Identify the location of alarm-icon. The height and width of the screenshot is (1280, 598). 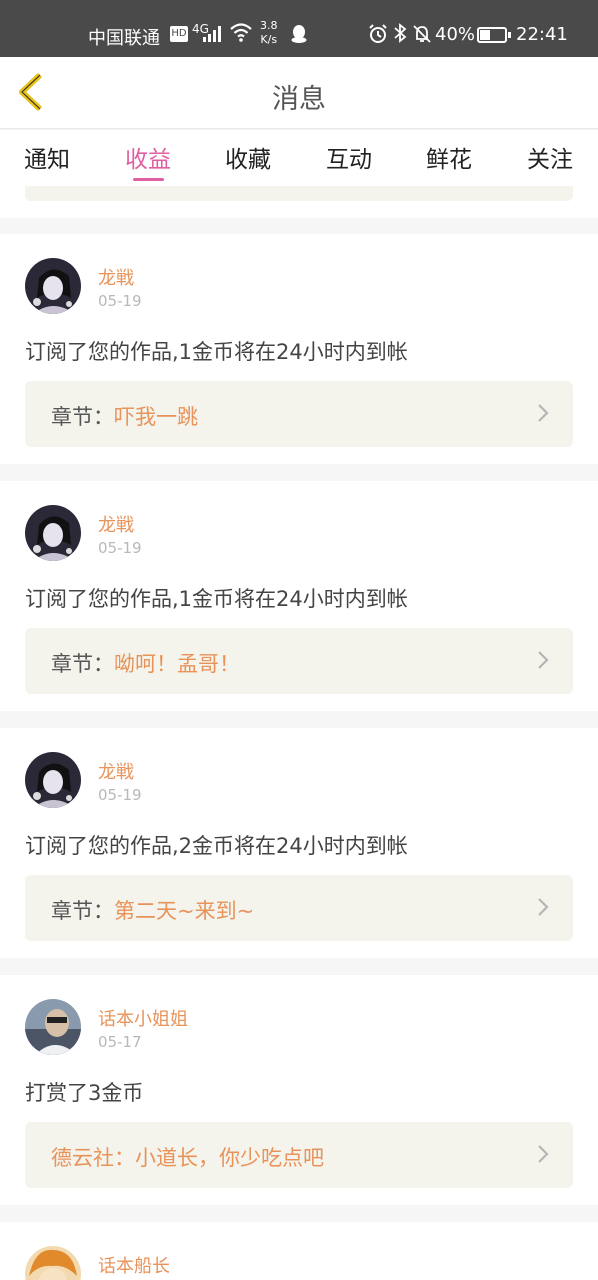
(378, 33).